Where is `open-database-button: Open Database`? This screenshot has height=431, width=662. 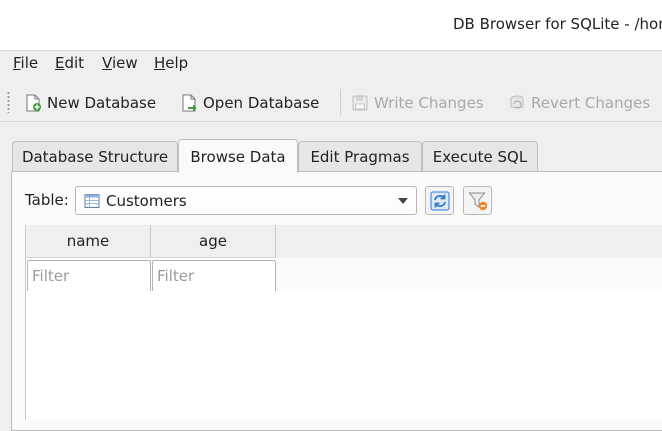 open-database-button: Open Database is located at coordinates (249, 103).